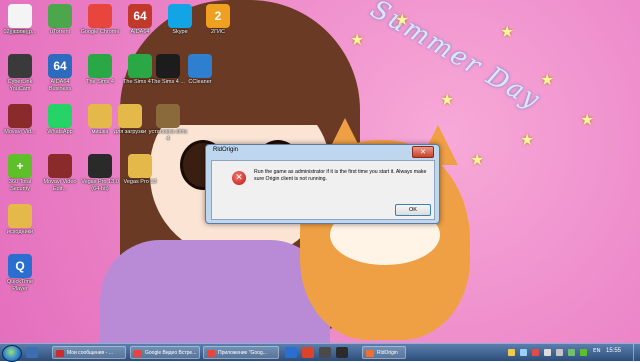 The image size is (640, 362). I want to click on desktop-icon: Google Chrome, so click(100, 20).